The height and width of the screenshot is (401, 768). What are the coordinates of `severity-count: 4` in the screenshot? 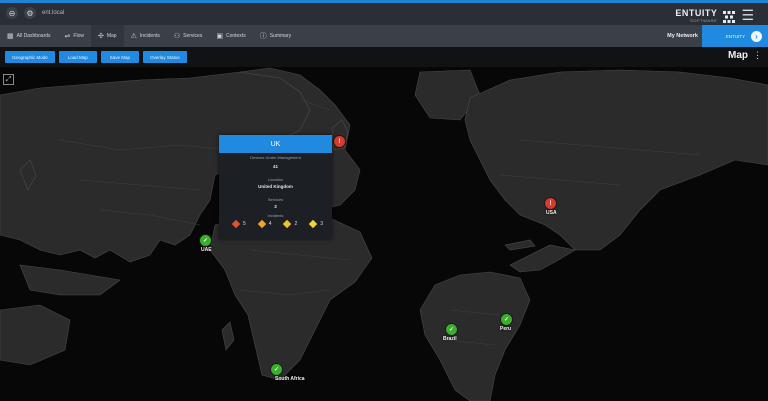 It's located at (270, 224).